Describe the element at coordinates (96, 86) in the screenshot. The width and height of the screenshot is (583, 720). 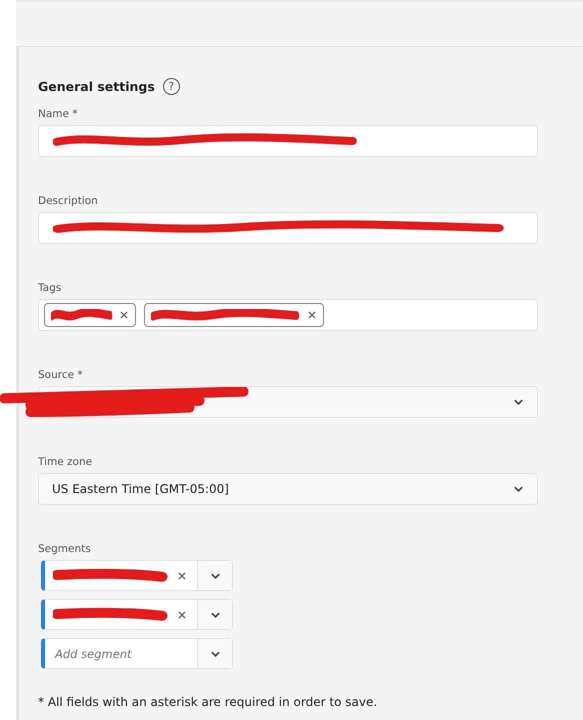
I see `section-title: General settings` at that location.